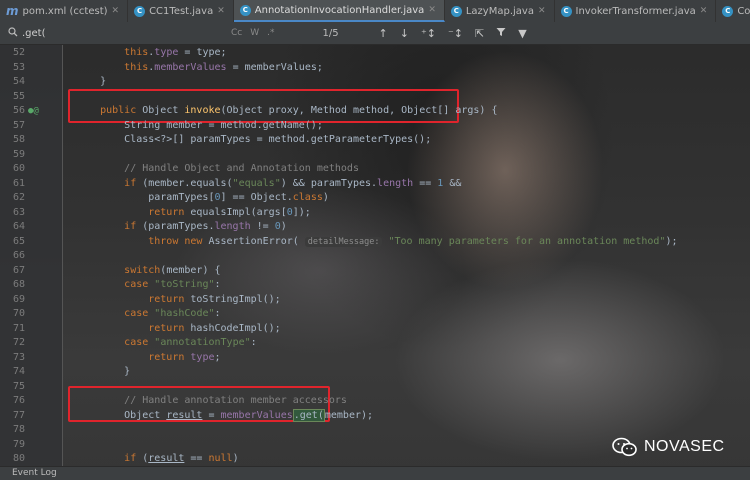 This screenshot has width=750, height=480. Describe the element at coordinates (34, 473) in the screenshot. I see `event-log-button: Event Log` at that location.